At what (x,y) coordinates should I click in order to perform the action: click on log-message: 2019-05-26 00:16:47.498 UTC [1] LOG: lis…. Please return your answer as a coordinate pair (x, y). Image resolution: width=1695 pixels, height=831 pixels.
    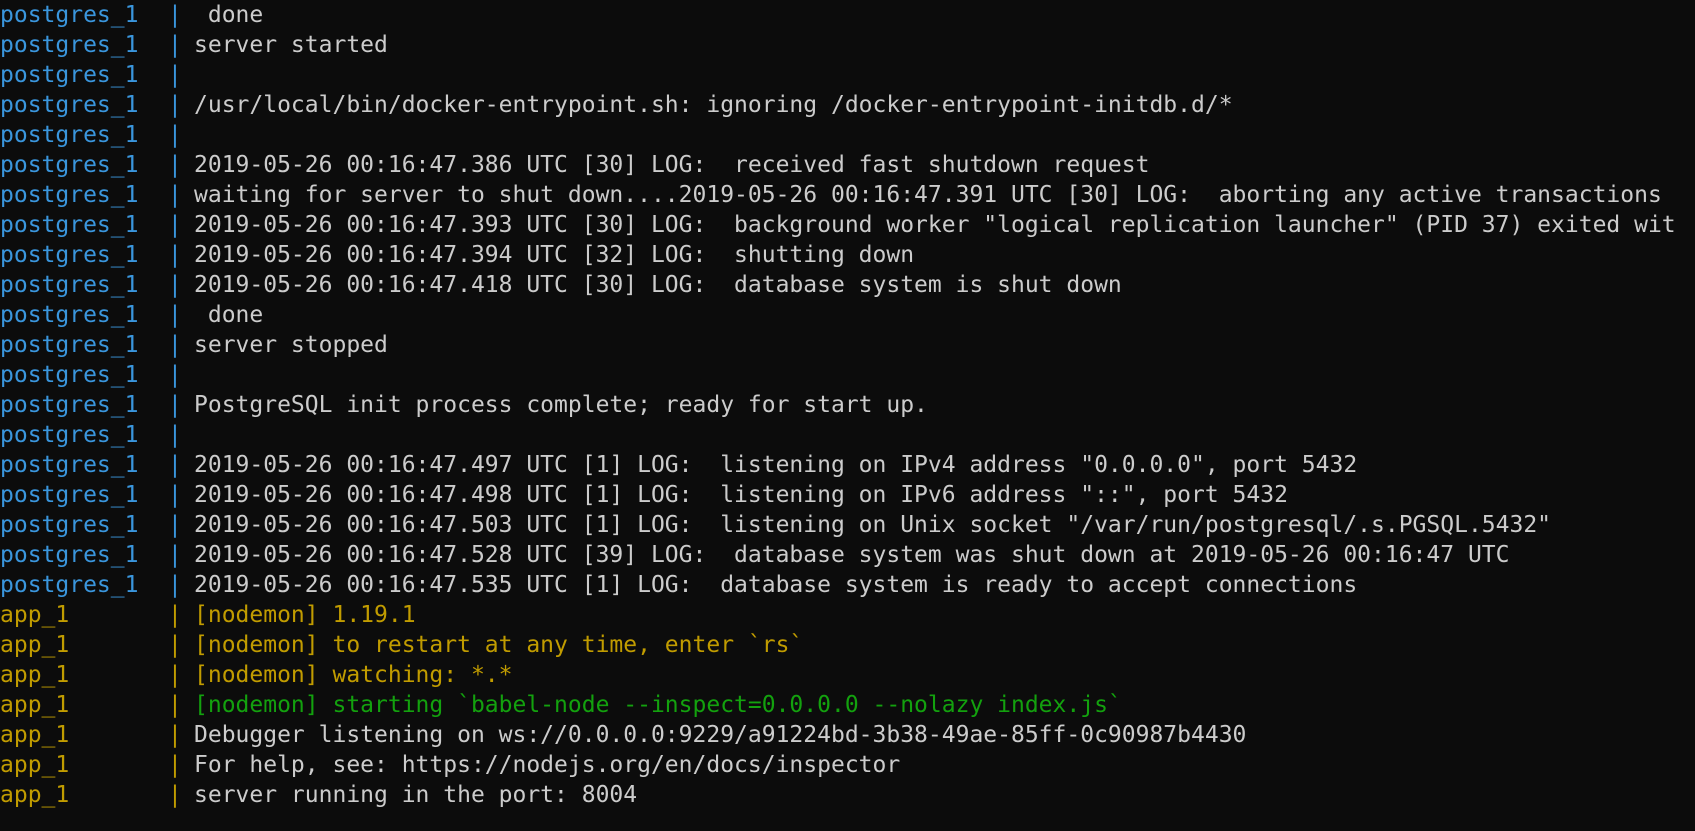
    Looking at the image, I should click on (741, 495).